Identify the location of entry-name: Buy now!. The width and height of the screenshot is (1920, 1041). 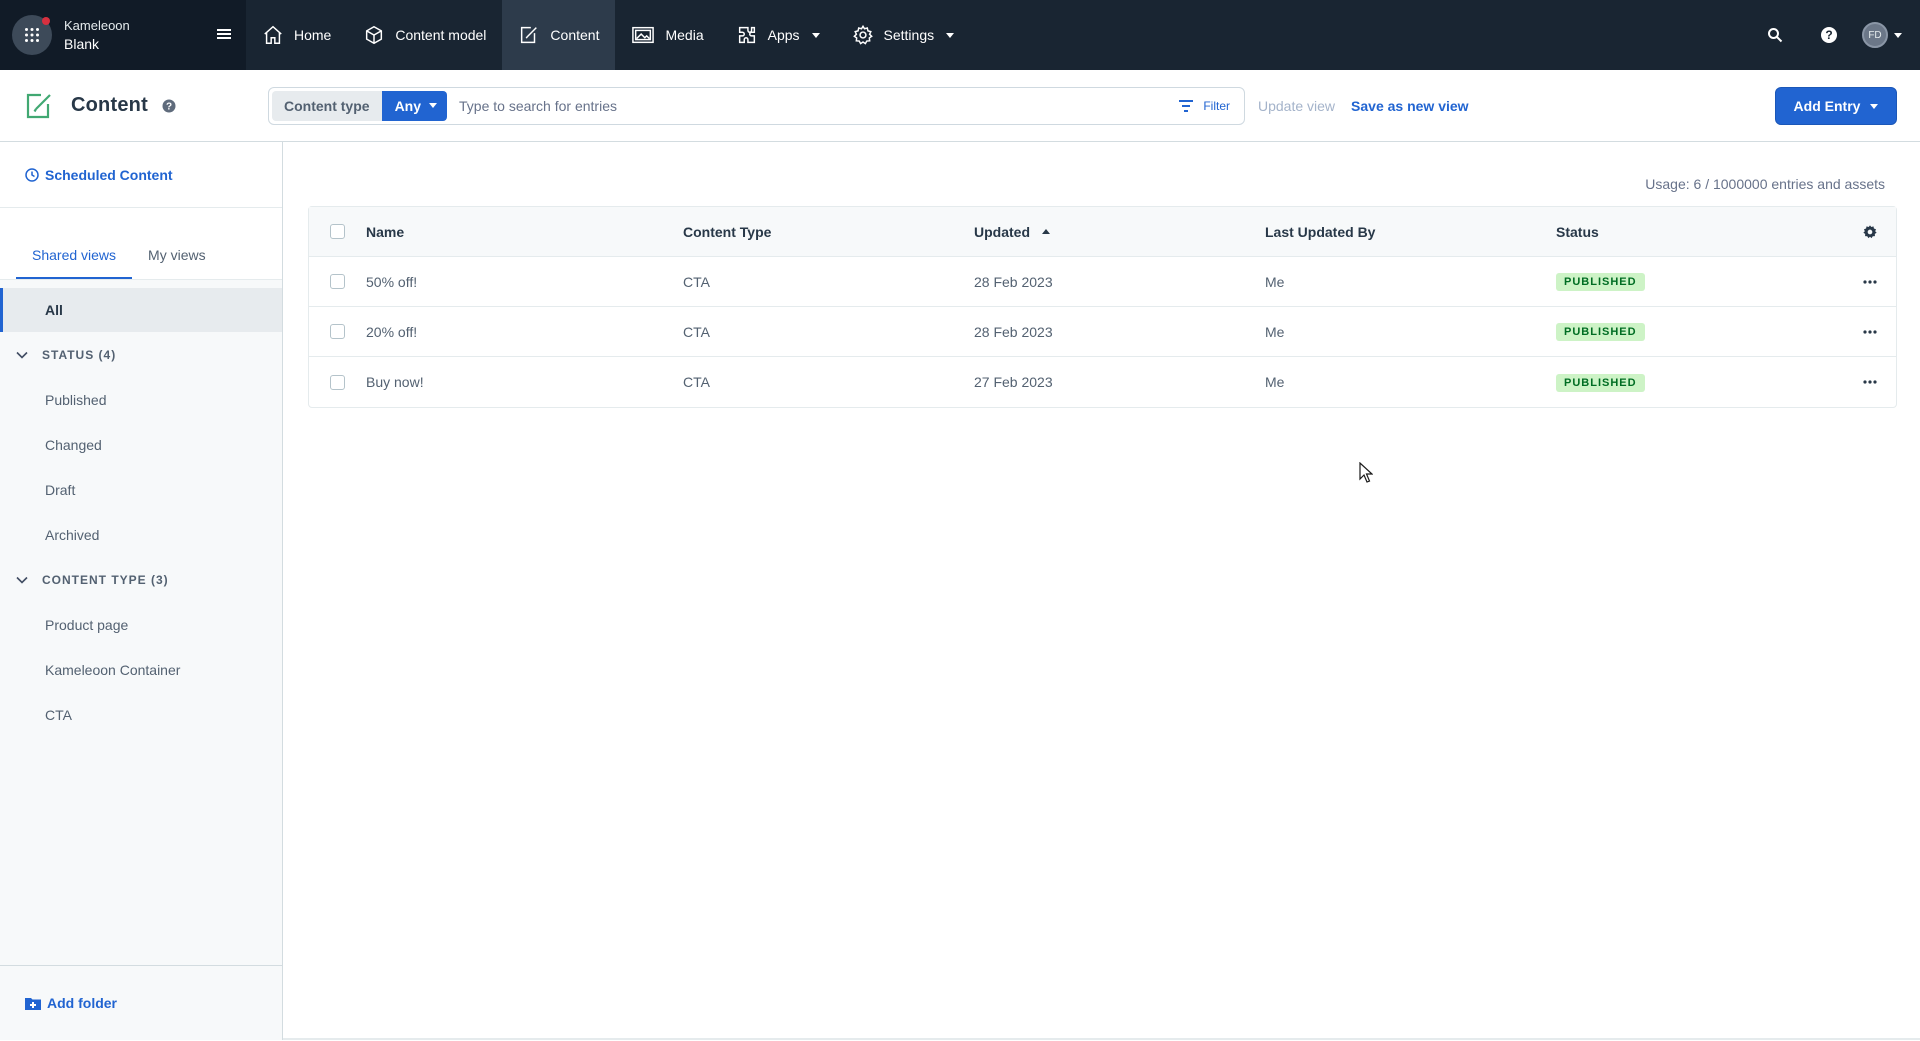
(524, 382).